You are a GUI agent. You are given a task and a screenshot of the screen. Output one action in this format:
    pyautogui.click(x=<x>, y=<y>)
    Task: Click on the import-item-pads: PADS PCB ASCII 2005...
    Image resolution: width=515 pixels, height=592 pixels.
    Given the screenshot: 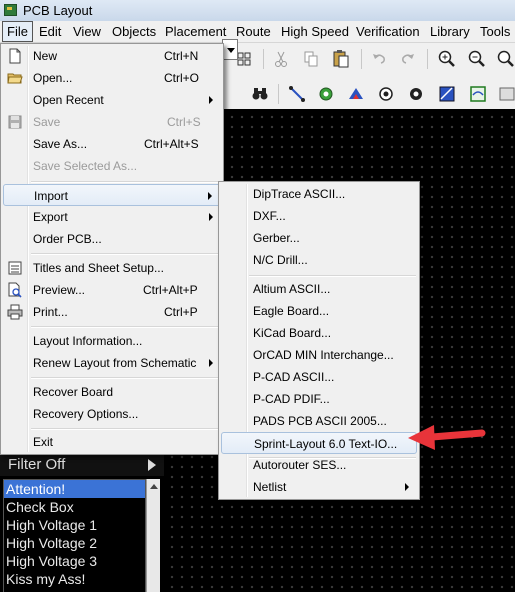 What is the action you would take?
    pyautogui.click(x=319, y=421)
    